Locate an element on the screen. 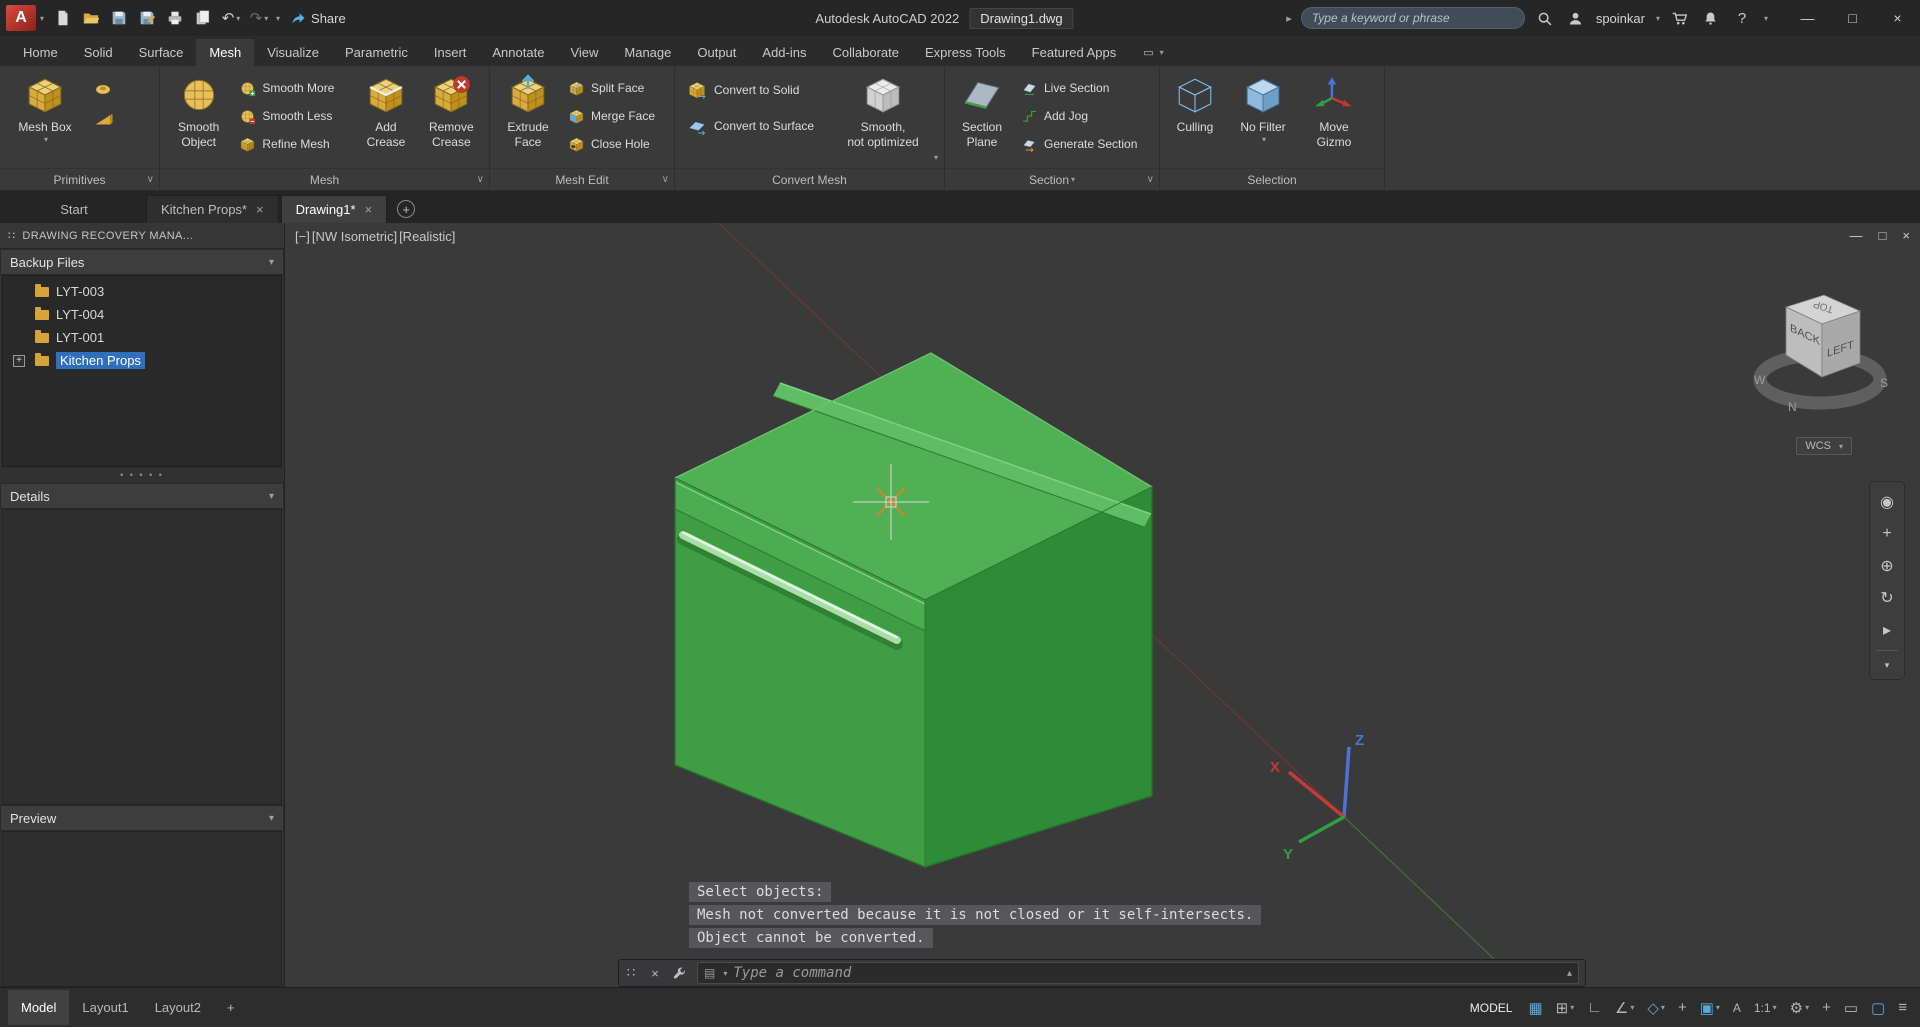 The width and height of the screenshot is (1920, 1027). maximize-button: □ is located at coordinates (1852, 18).